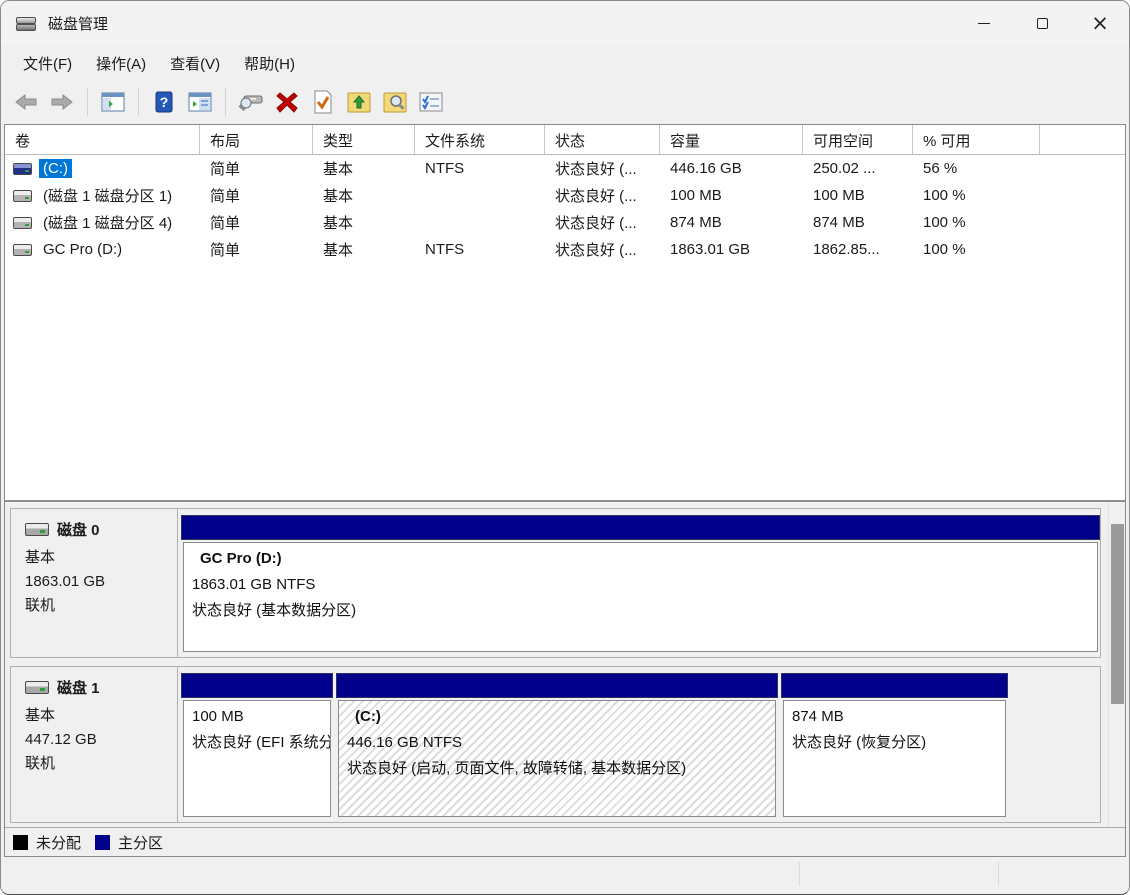  Describe the element at coordinates (565, 841) in the screenshot. I see `legend-bar: 未分配 主分区` at that location.